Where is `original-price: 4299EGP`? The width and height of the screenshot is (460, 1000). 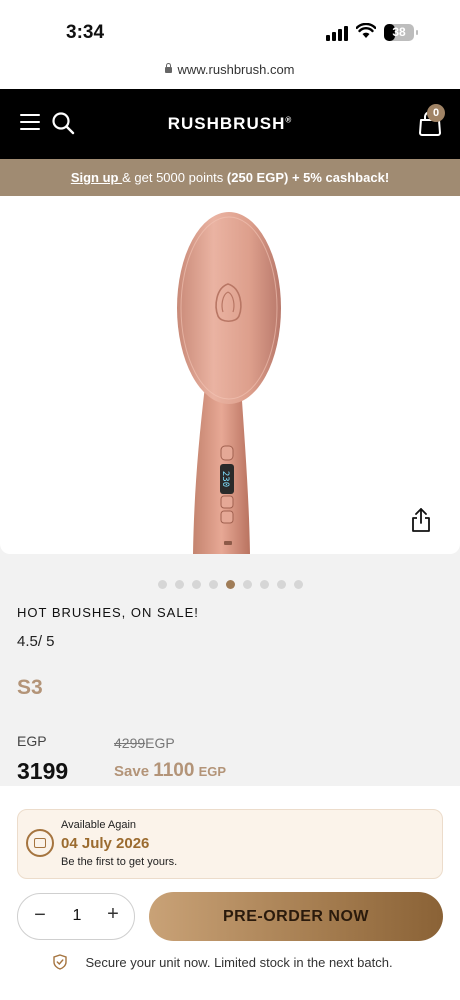 original-price: 4299EGP is located at coordinates (144, 743).